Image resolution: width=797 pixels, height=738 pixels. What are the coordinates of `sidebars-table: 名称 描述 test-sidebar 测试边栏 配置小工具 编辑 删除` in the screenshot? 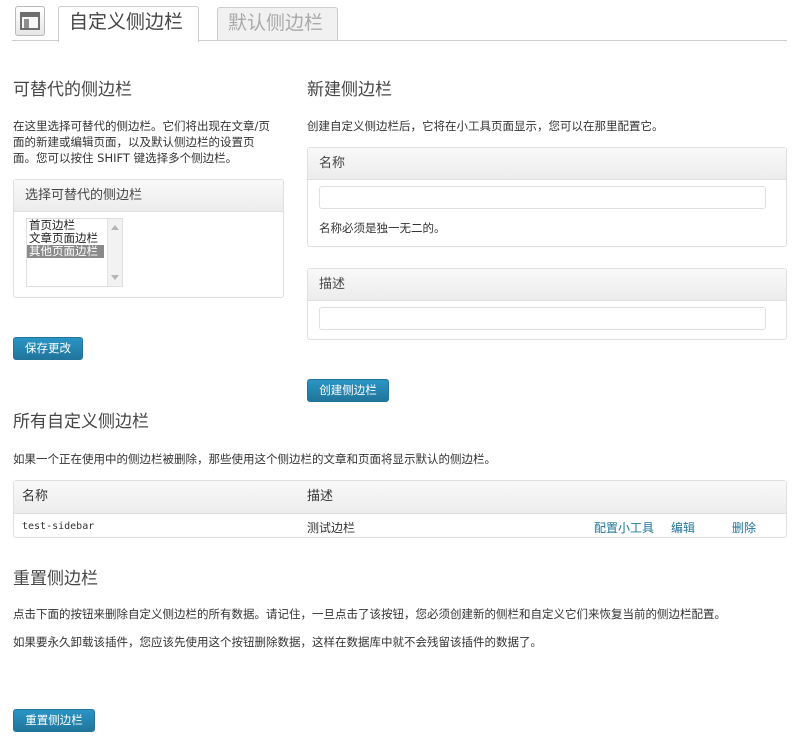 It's located at (400, 509).